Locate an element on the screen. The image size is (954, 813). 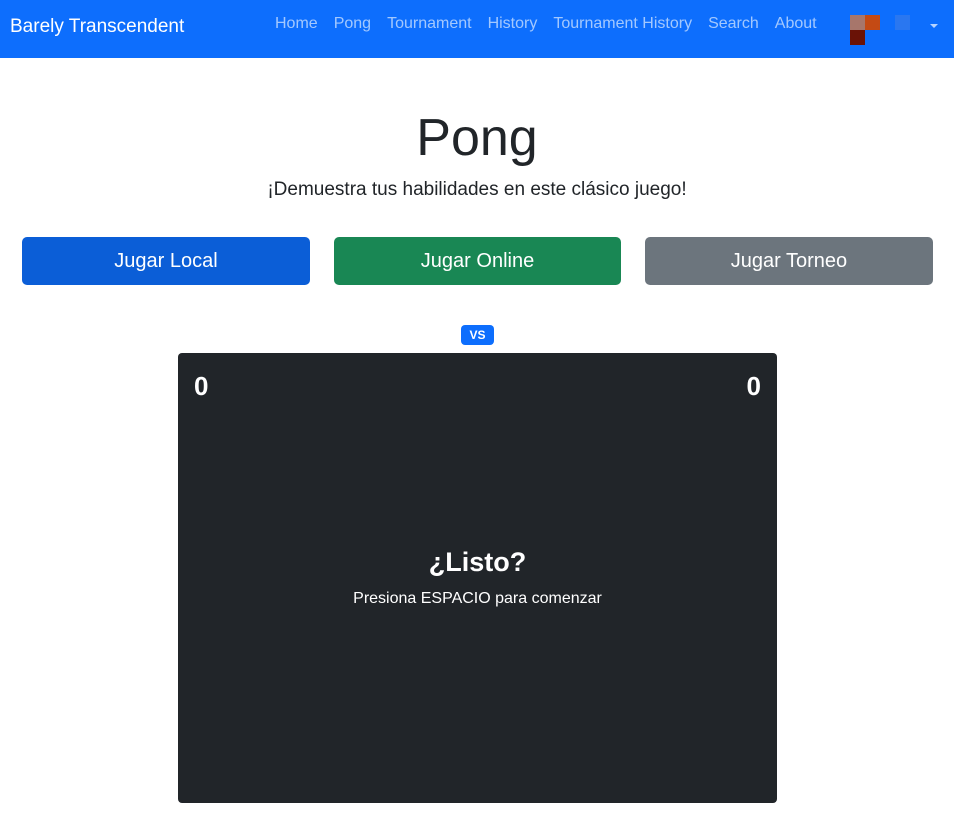
nav-link-tournament: Tournament is located at coordinates (429, 24).